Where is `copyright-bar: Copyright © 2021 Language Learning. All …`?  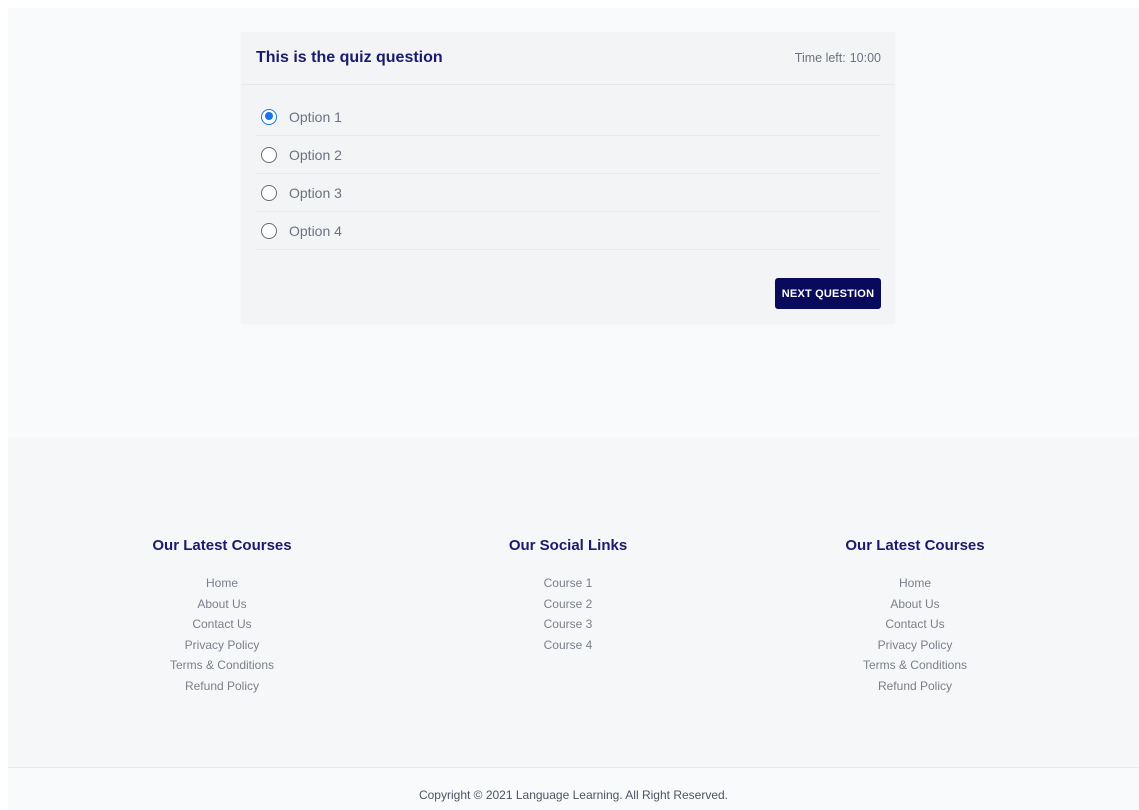 copyright-bar: Copyright © 2021 Language Learning. All … is located at coordinates (573, 788).